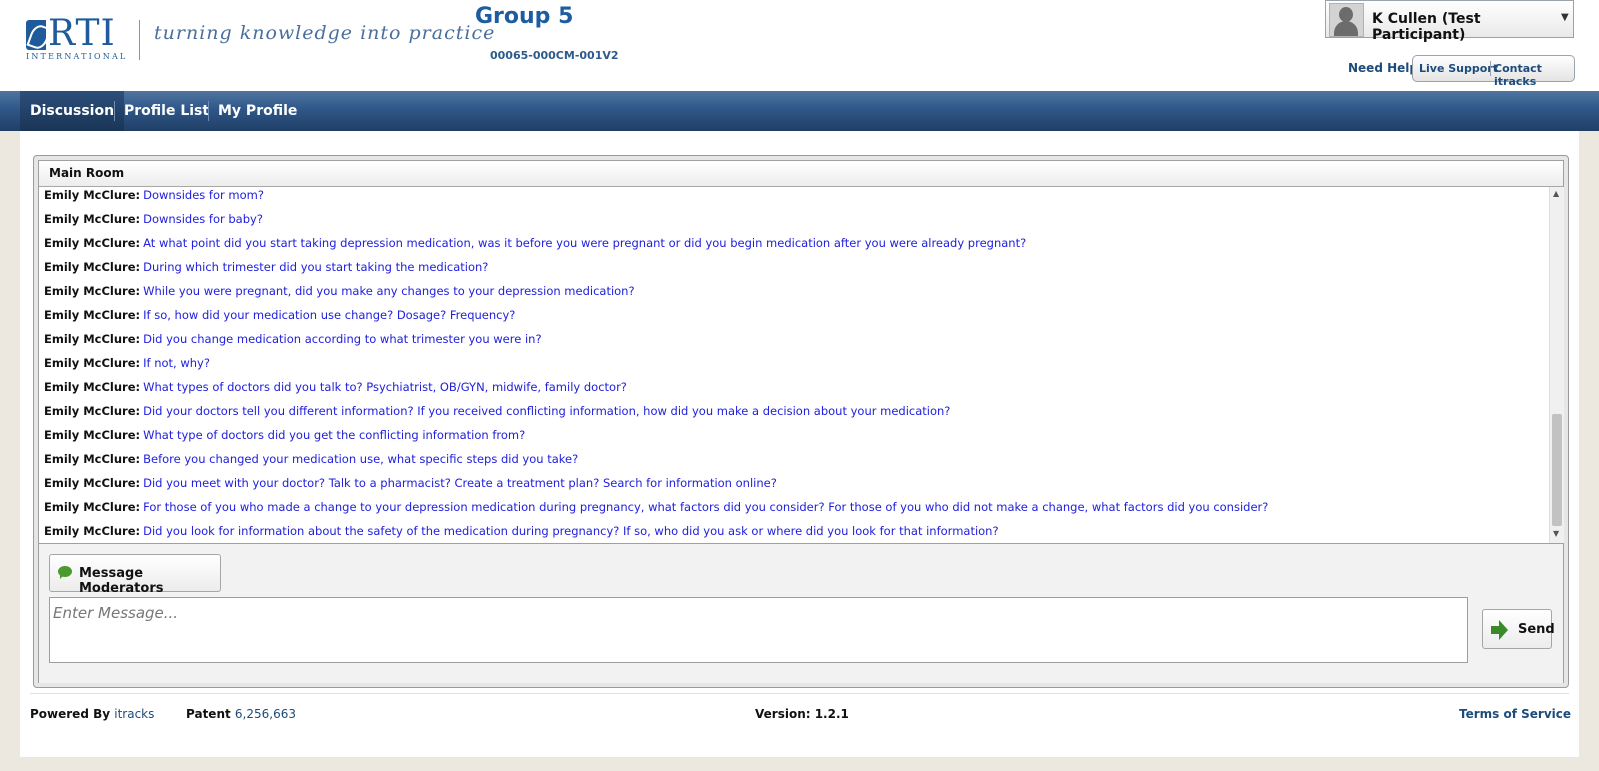  Describe the element at coordinates (554, 55) in the screenshot. I see `group-code: 00065-000CM-001V2` at that location.